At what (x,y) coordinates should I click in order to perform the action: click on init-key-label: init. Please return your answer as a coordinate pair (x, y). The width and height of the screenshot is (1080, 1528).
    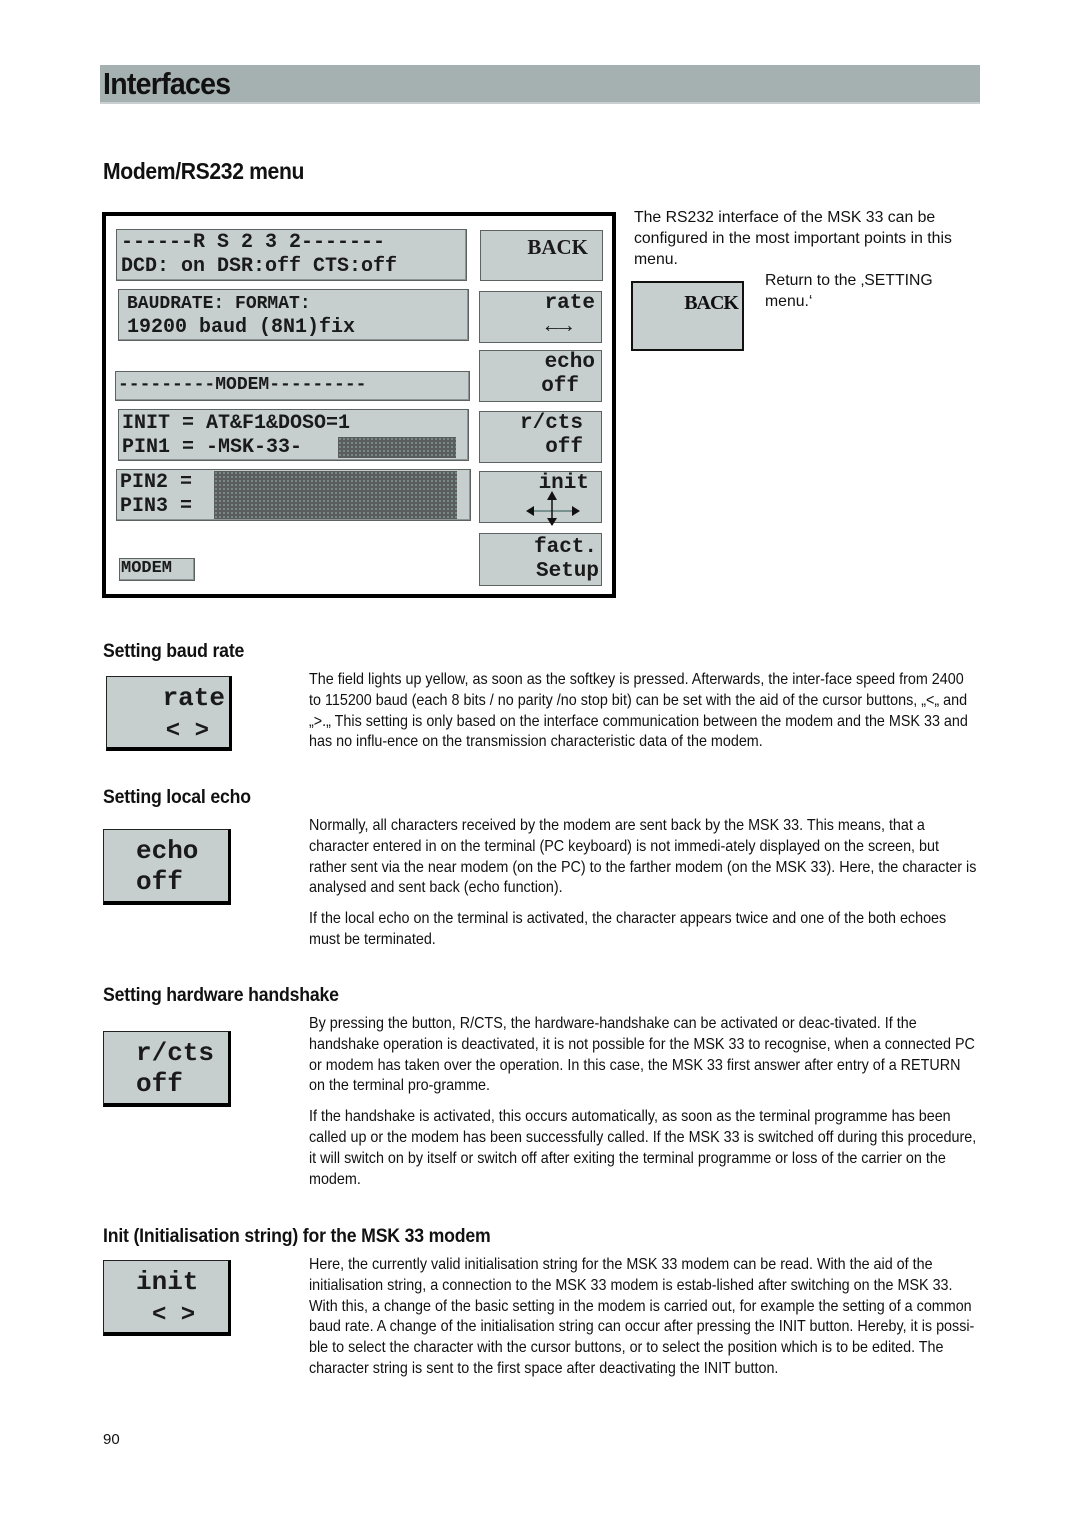
    Looking at the image, I should click on (167, 1282).